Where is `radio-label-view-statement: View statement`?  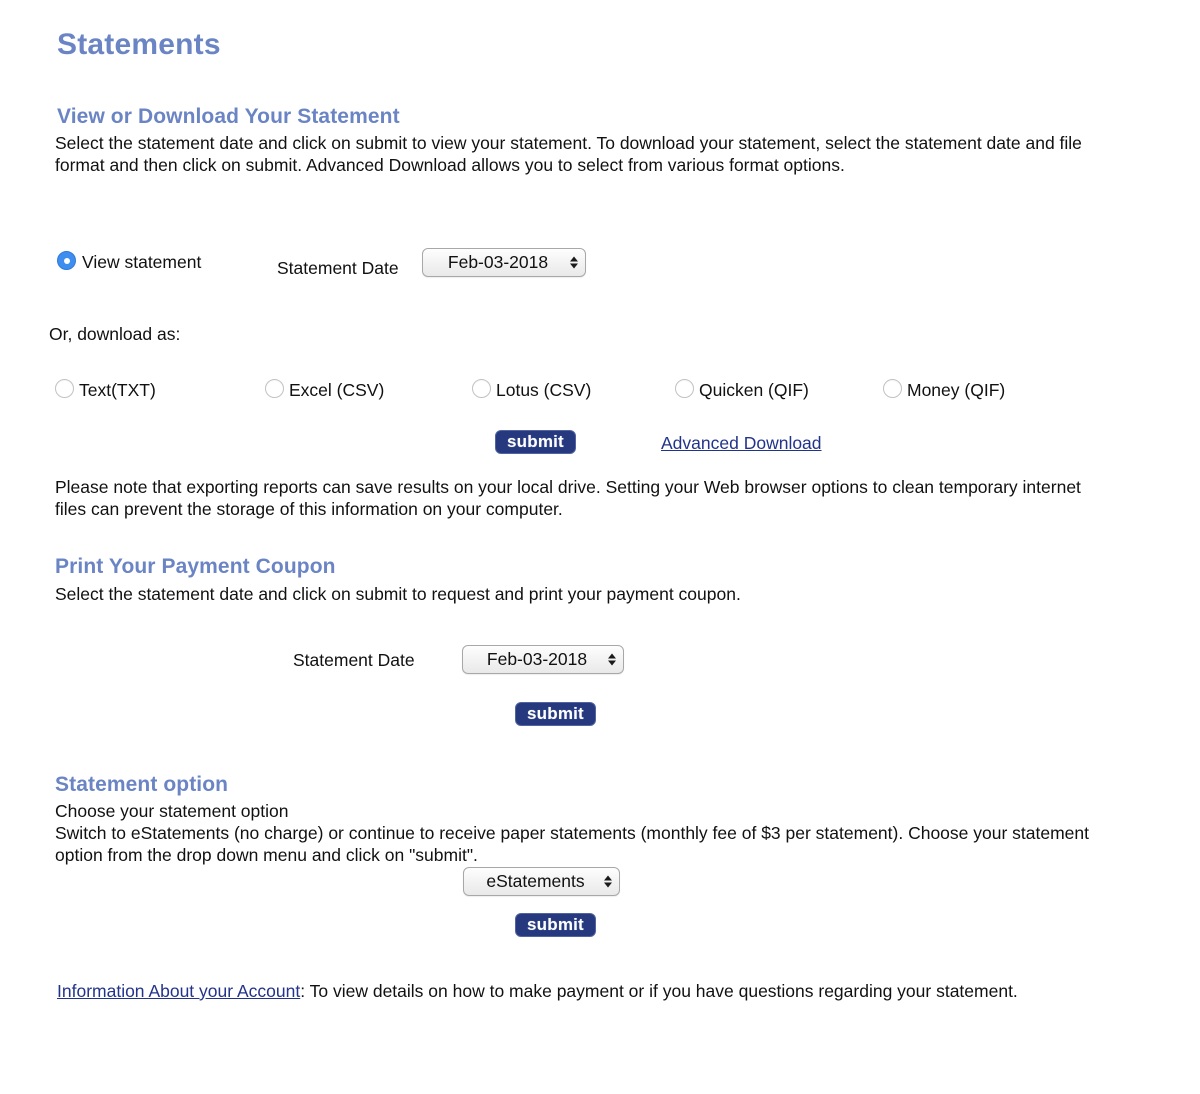
radio-label-view-statement: View statement is located at coordinates (141, 262).